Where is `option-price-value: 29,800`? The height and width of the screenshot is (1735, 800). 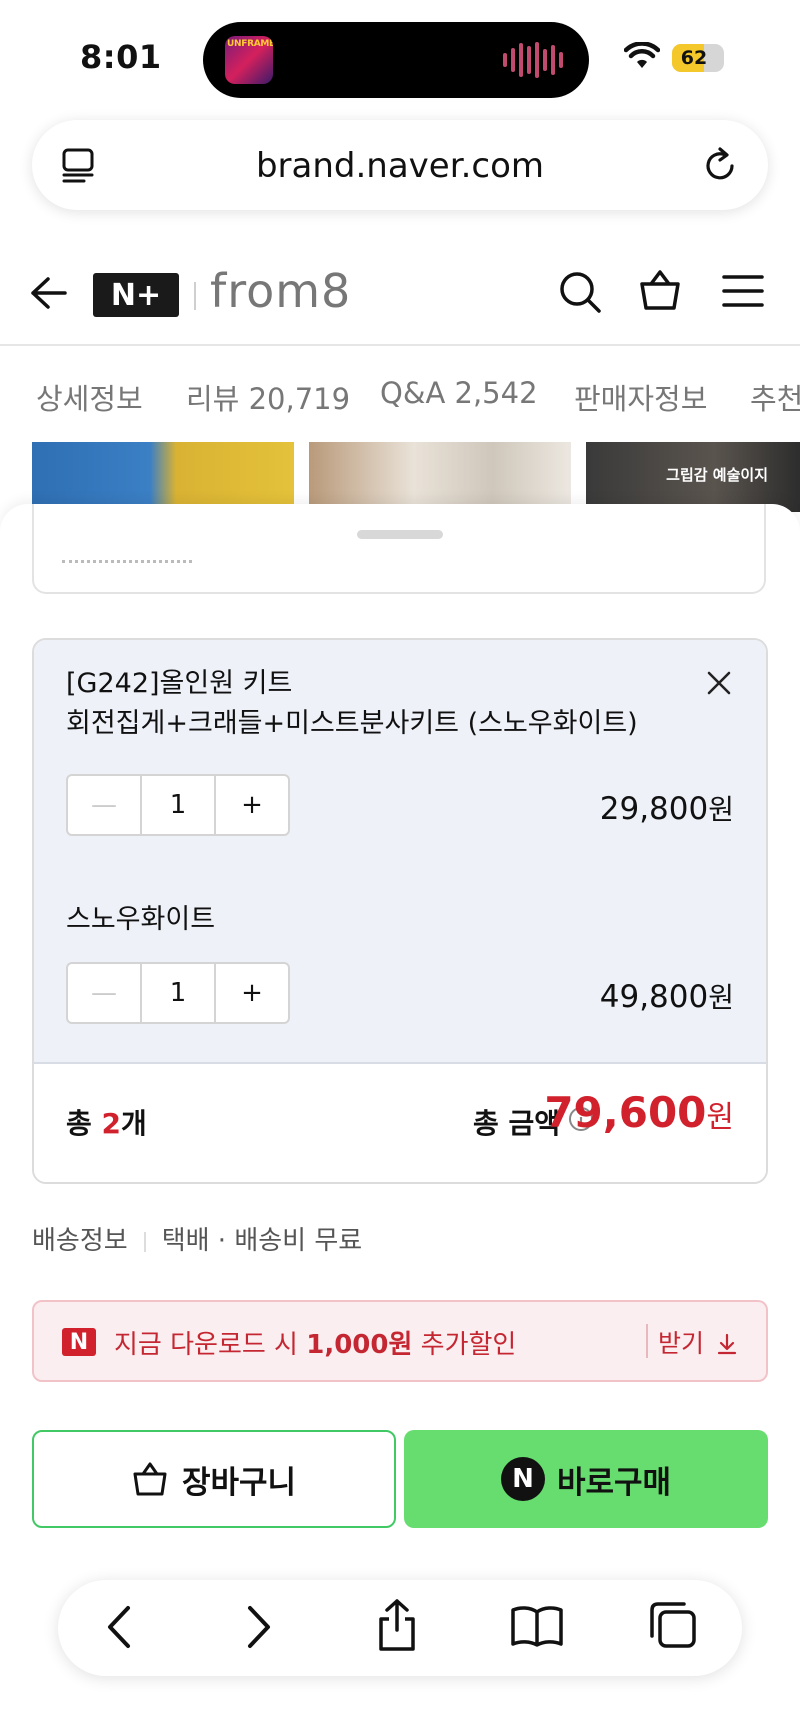 option-price-value: 29,800 is located at coordinates (654, 809).